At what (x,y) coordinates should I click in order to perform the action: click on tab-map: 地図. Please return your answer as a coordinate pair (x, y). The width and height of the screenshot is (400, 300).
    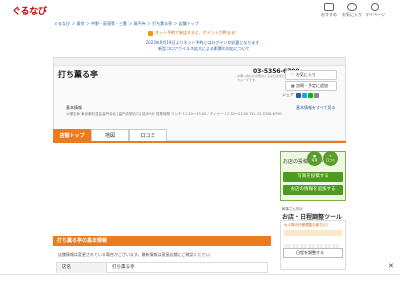
    Looking at the image, I should click on (110, 135).